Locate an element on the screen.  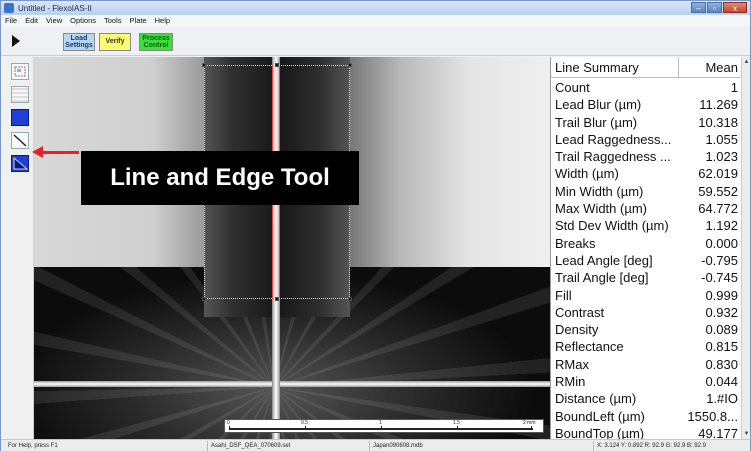
summary-row-label: Width (µm) is located at coordinates (587, 174).